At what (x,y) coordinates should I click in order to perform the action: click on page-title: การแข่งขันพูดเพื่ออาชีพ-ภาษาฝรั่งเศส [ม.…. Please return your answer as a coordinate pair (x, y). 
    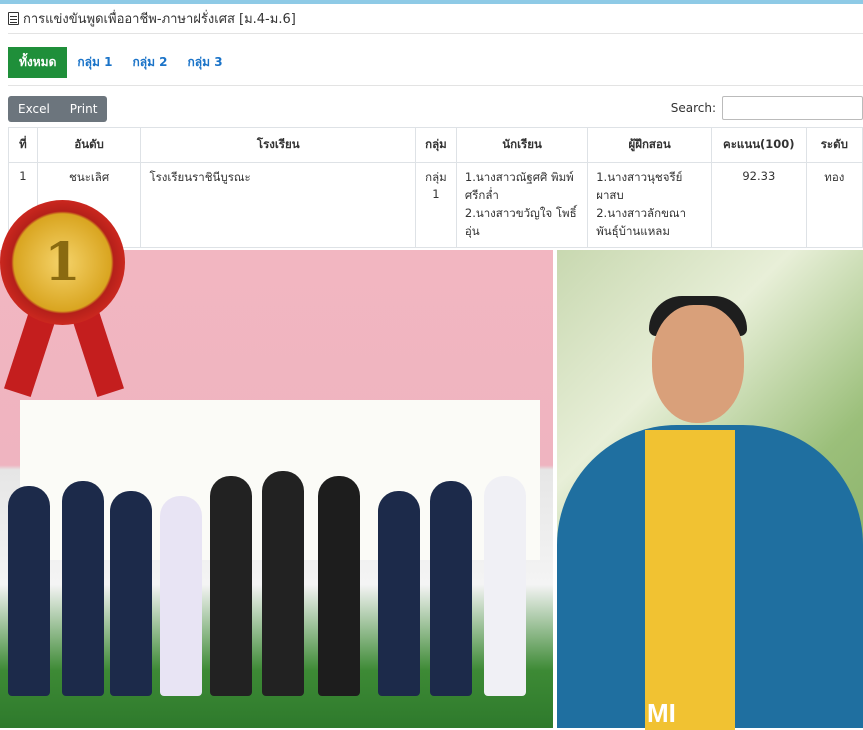
    Looking at the image, I should click on (152, 18).